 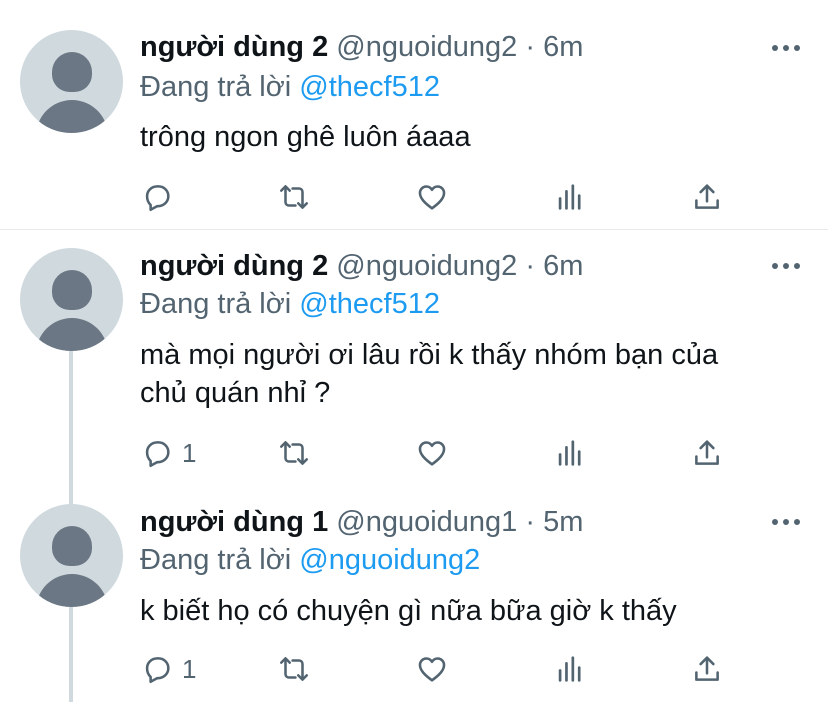 What do you see at coordinates (426, 522) in the screenshot?
I see `user-handle: @nguoidung1` at bounding box center [426, 522].